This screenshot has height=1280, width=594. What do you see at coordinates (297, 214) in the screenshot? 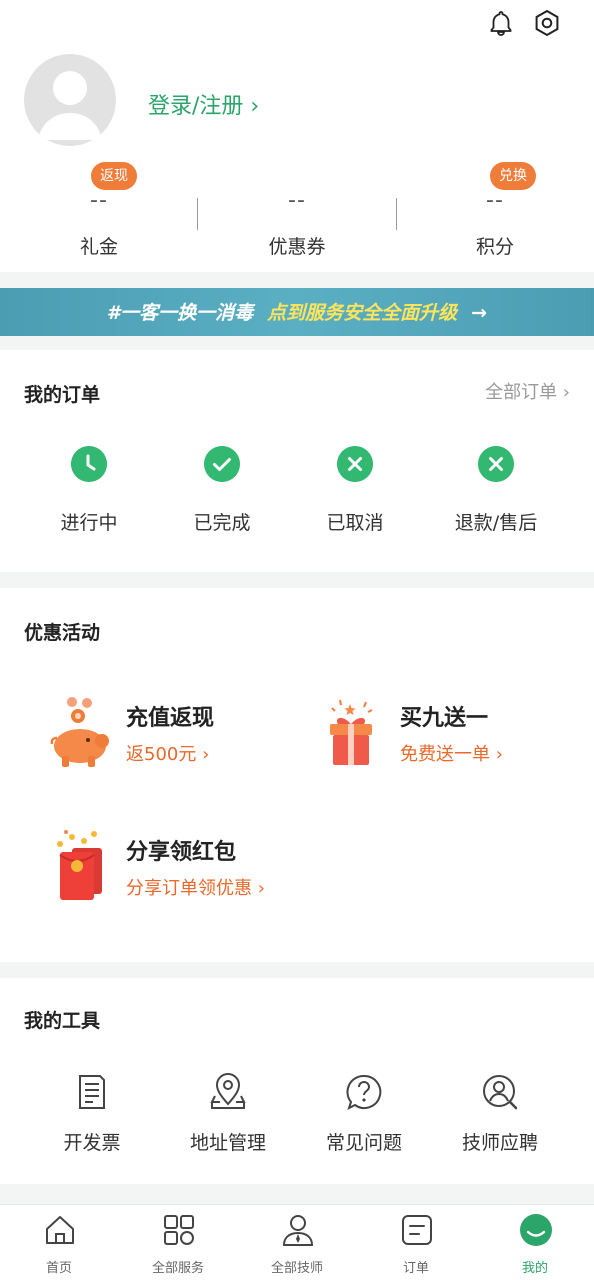
I see `stat-coupons: -- 优惠券` at bounding box center [297, 214].